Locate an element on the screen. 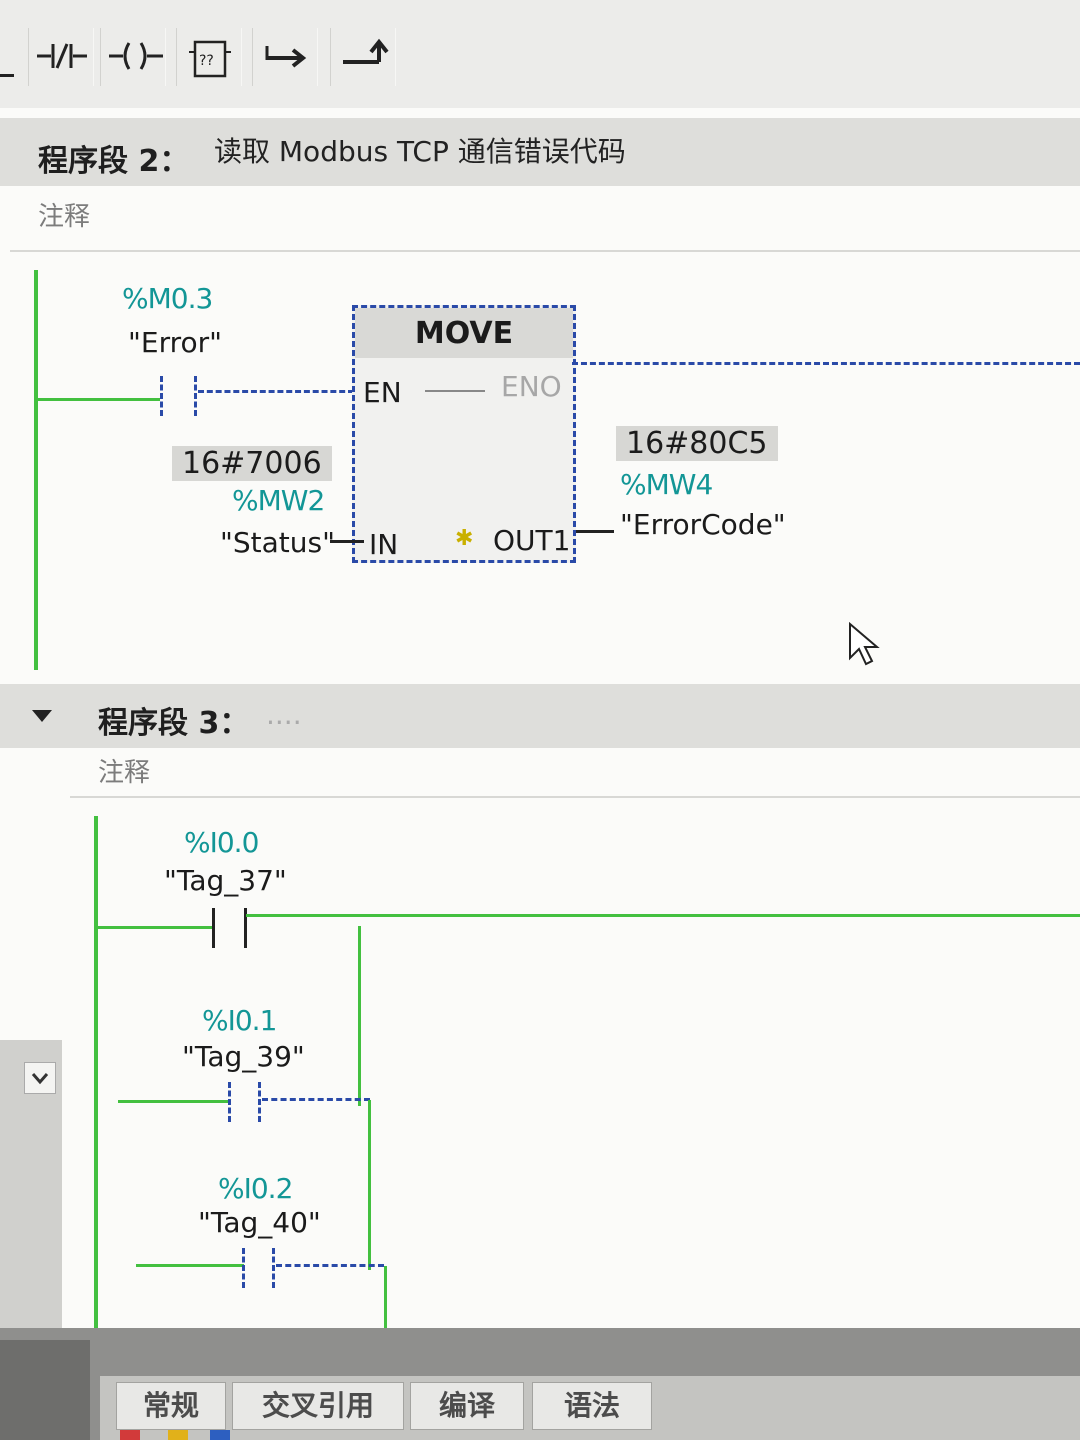 This screenshot has width=1080, height=1440. scroll-down-button is located at coordinates (40, 1078).